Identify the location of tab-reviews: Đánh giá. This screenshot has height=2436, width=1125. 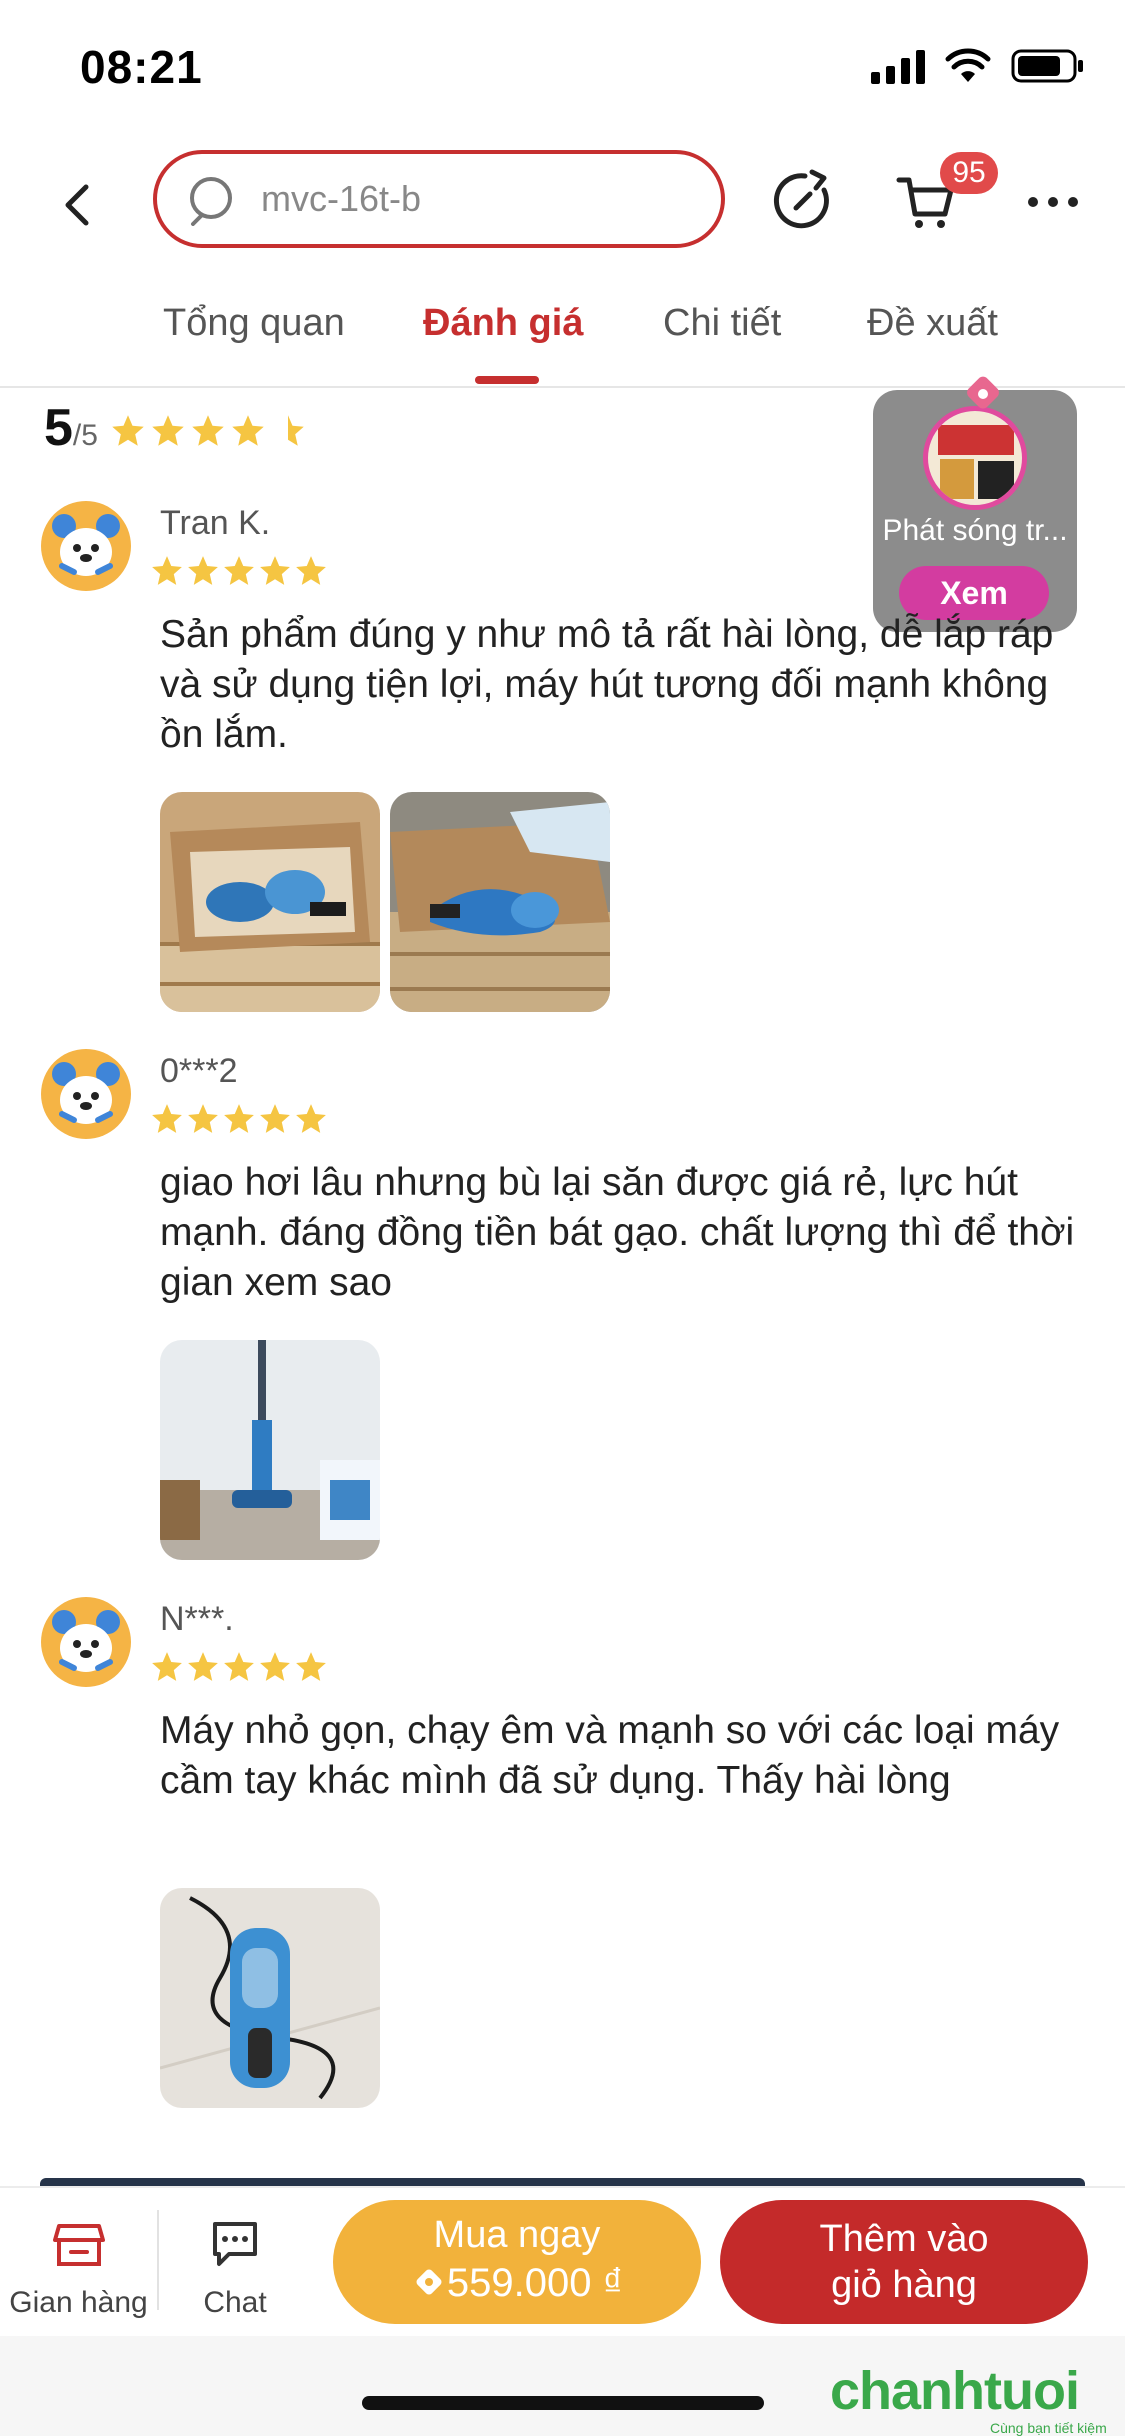
(503, 323).